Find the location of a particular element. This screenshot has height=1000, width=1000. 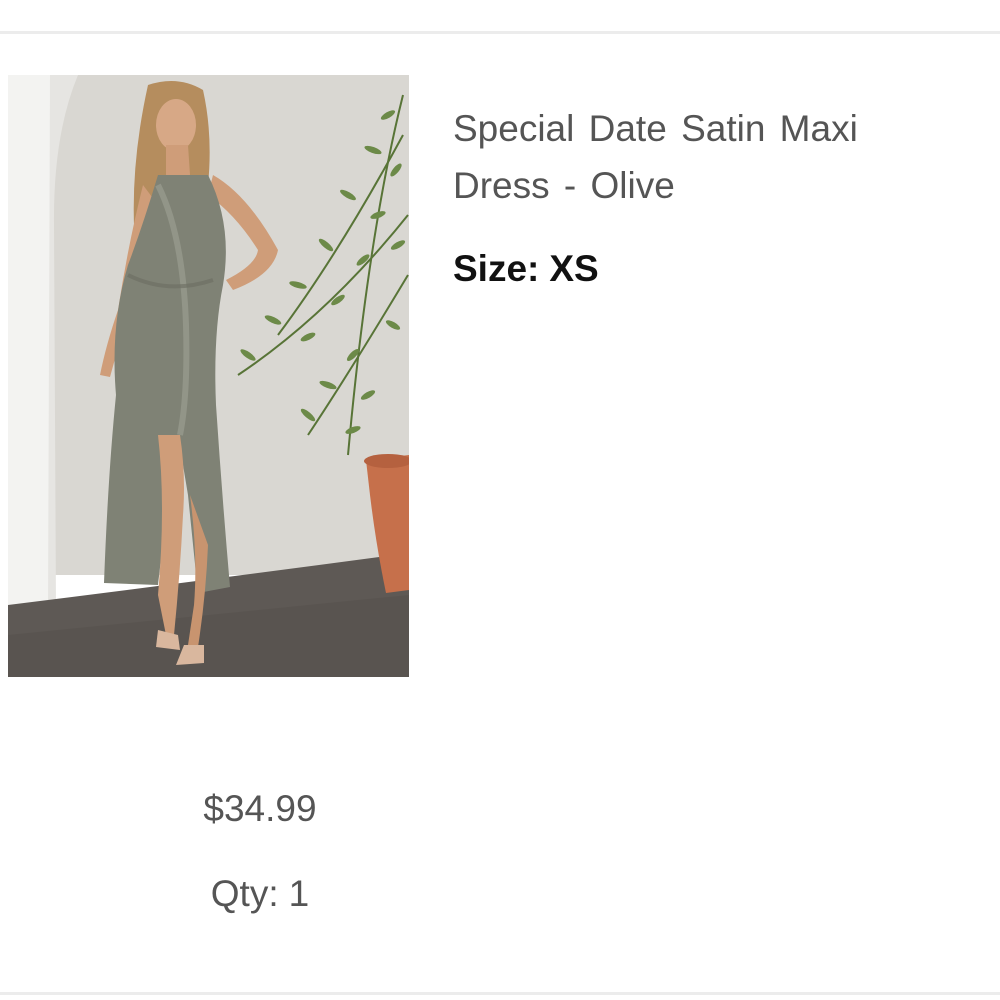

product-title: Special Date Satin Maxi Dress - Olive is located at coordinates (688, 157).